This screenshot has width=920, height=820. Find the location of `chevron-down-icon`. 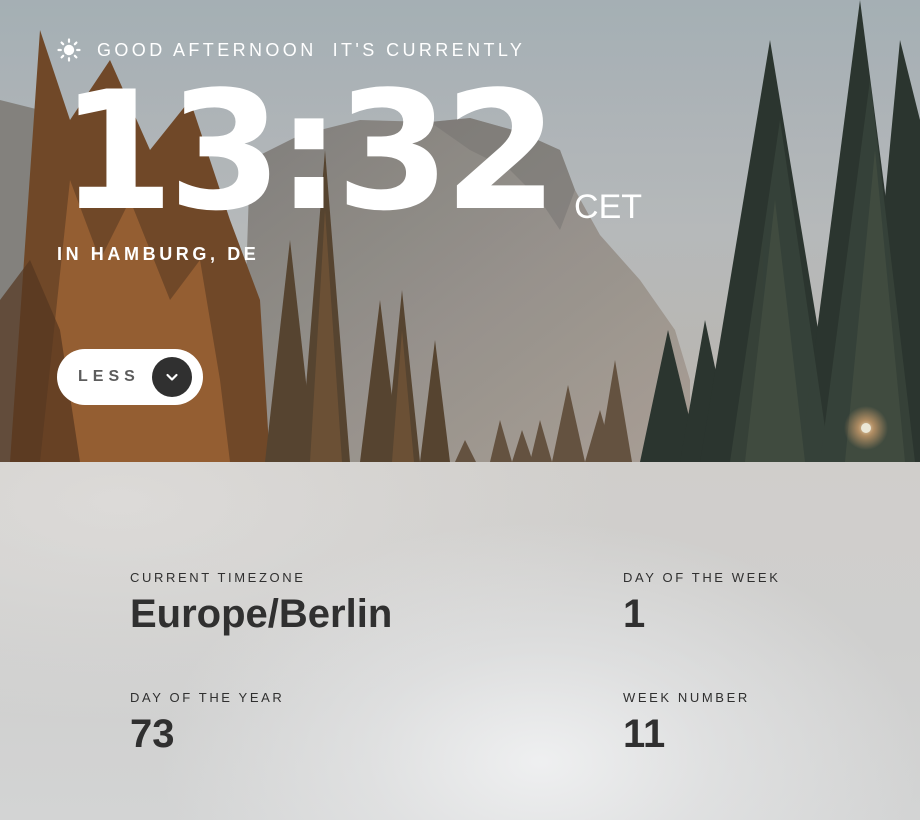

chevron-down-icon is located at coordinates (172, 377).